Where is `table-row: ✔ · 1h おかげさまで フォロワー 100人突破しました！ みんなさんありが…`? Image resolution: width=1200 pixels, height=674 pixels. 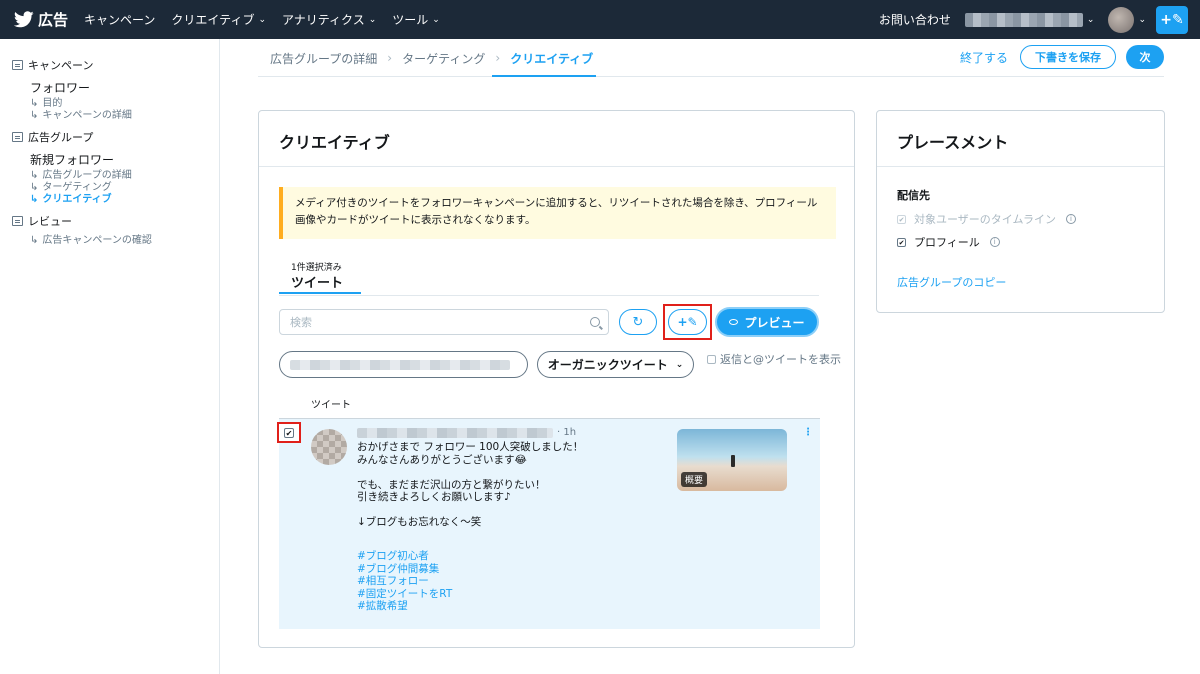 table-row: ✔ · 1h おかげさまで フォロワー 100人突破しました！ みんなさんありが… is located at coordinates (548, 523).